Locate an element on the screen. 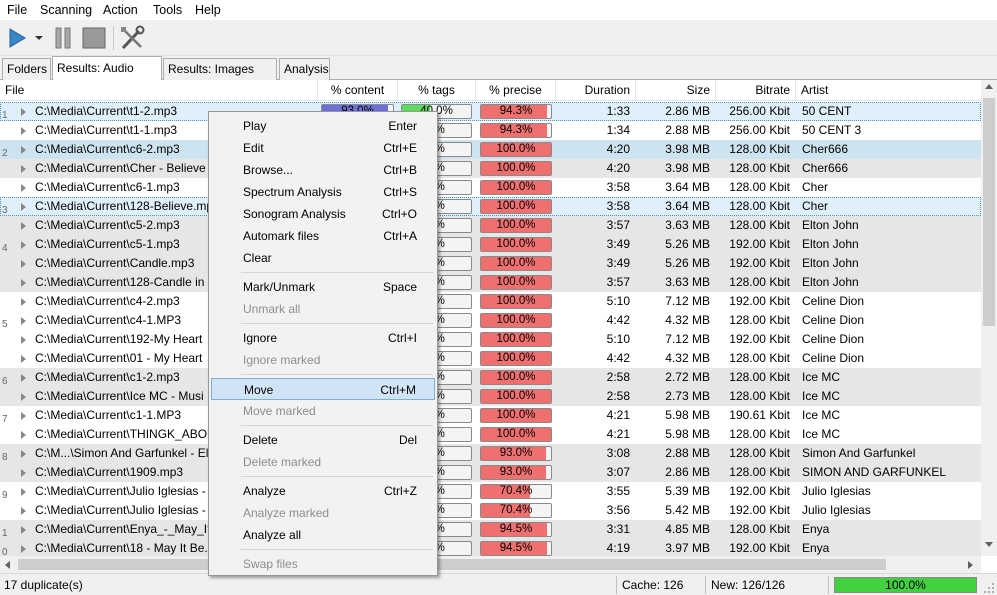 The width and height of the screenshot is (997, 595). scroll-right-arrow-icon is located at coordinates (971, 565).